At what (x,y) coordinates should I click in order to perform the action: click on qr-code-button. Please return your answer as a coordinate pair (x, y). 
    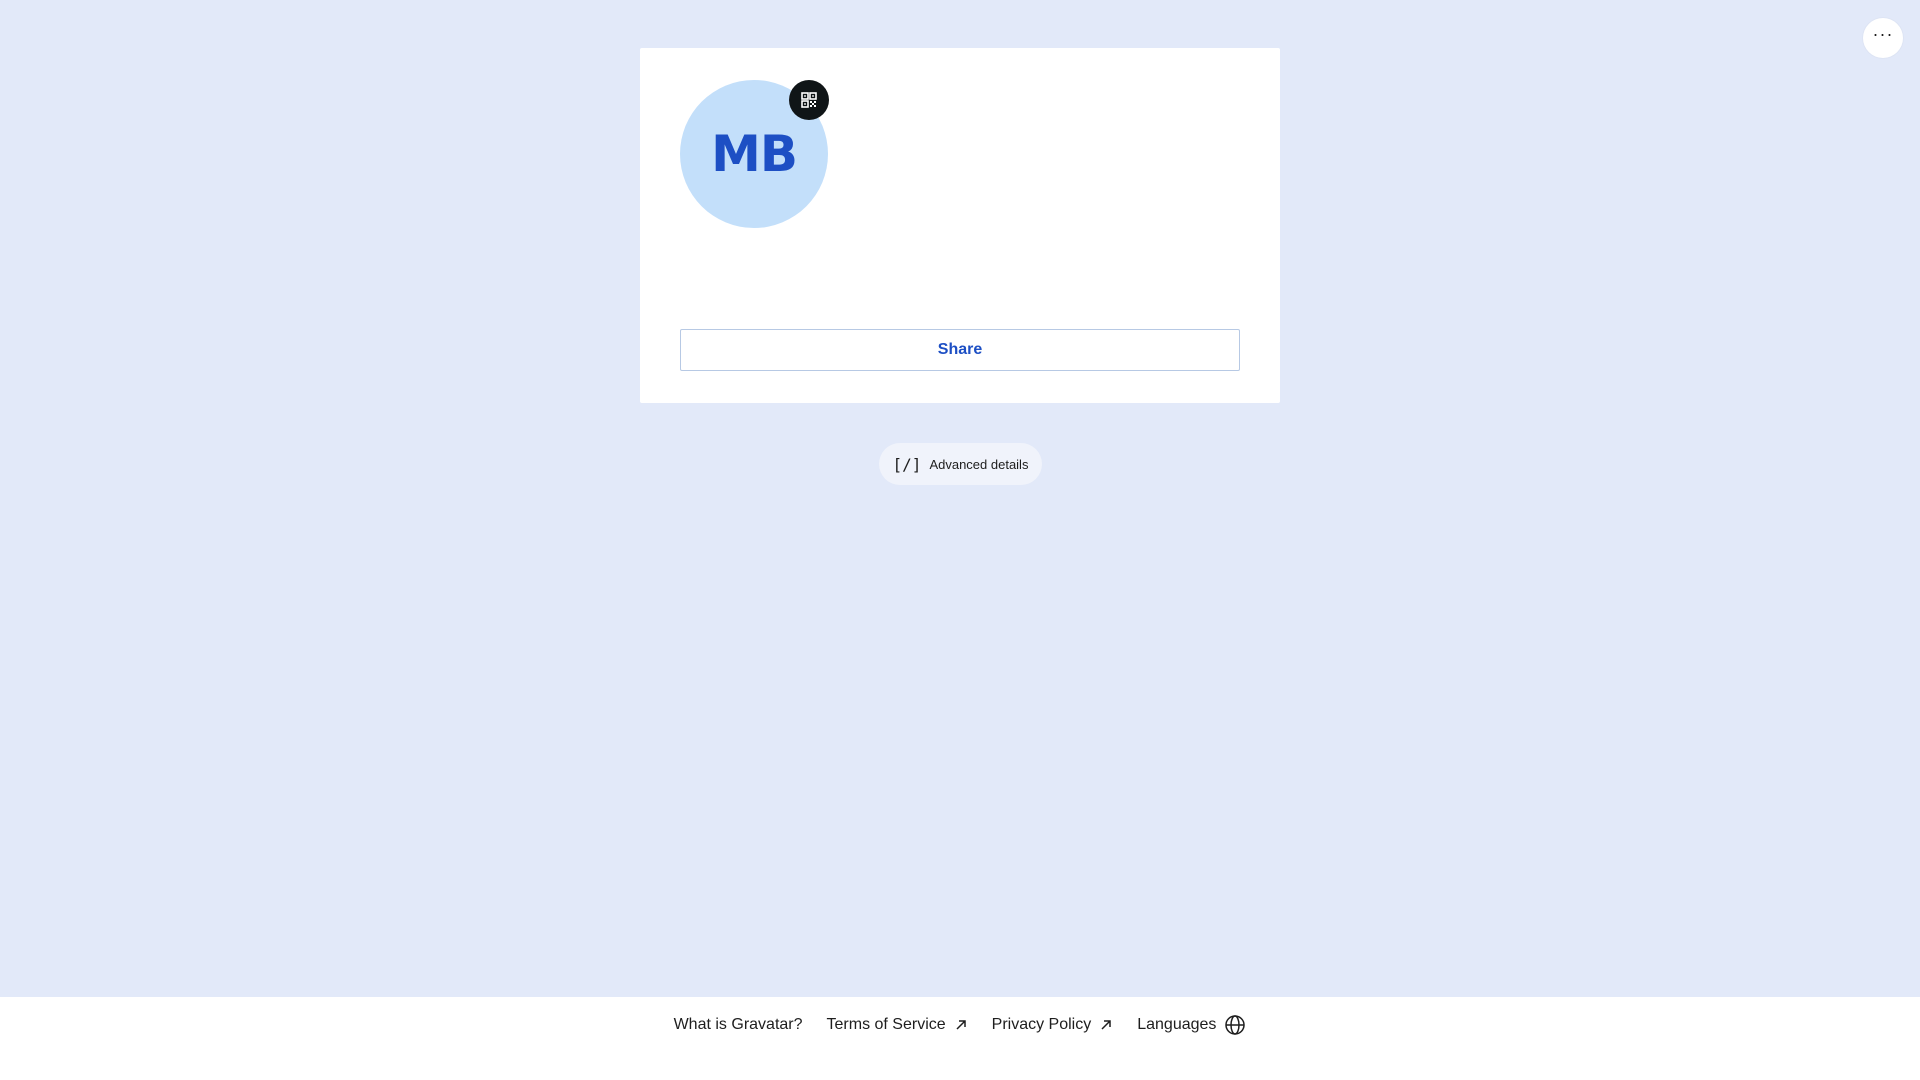
    Looking at the image, I should click on (809, 100).